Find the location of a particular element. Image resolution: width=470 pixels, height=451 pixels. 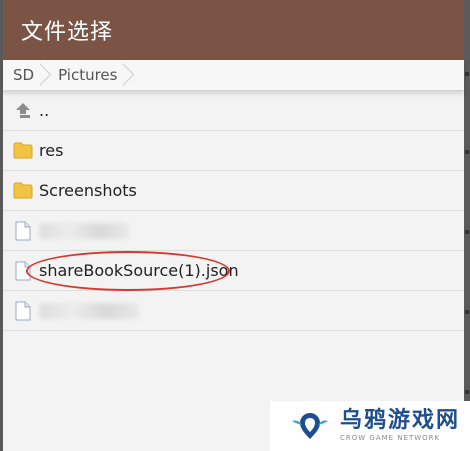

file-name: .. is located at coordinates (44, 110).